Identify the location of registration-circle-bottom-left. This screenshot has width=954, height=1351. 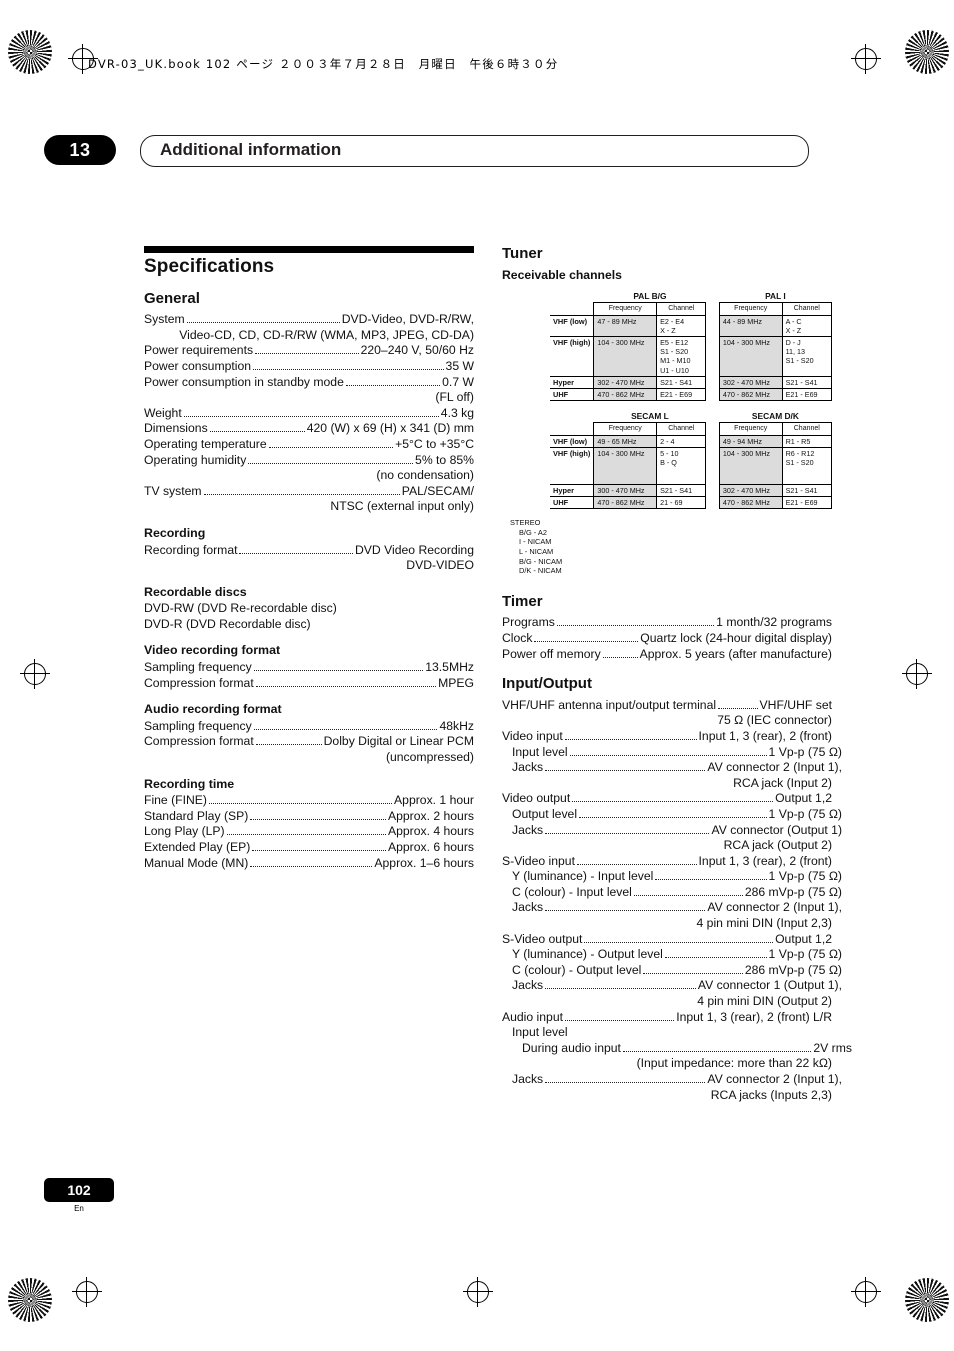
(30, 1300).